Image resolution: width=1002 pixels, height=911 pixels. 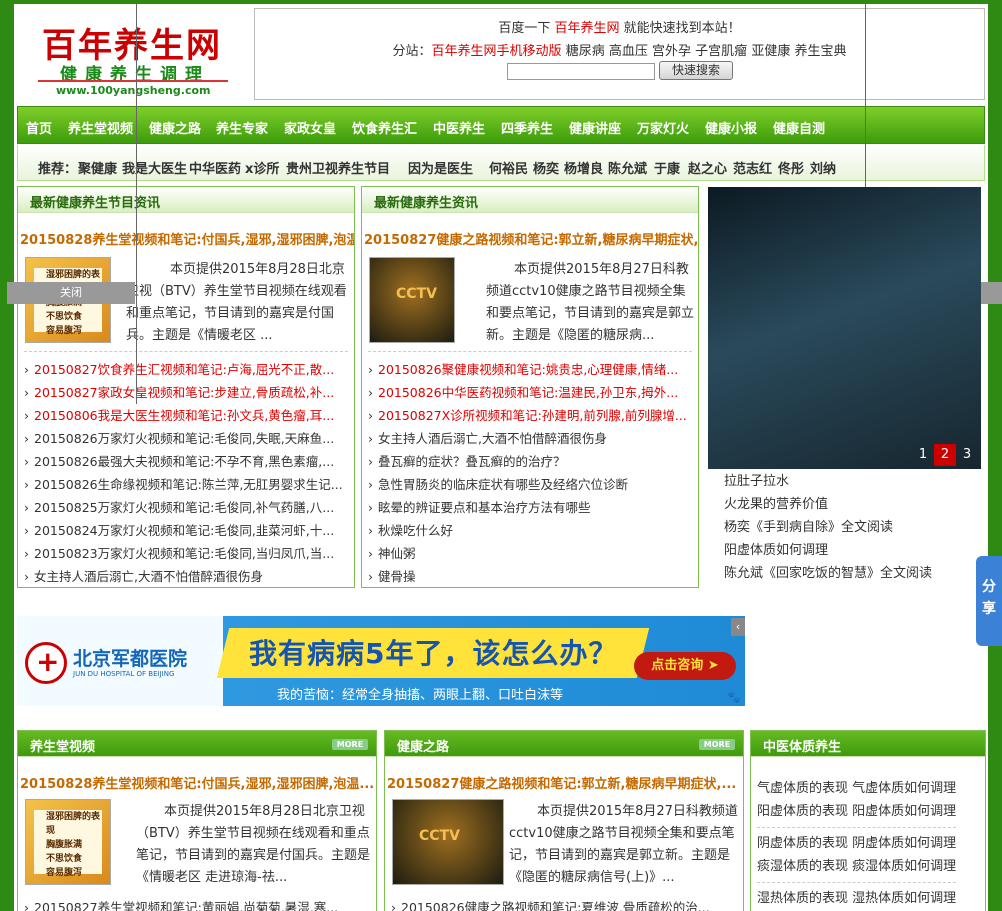 I want to click on list-item: 神仙粥, so click(x=529, y=553).